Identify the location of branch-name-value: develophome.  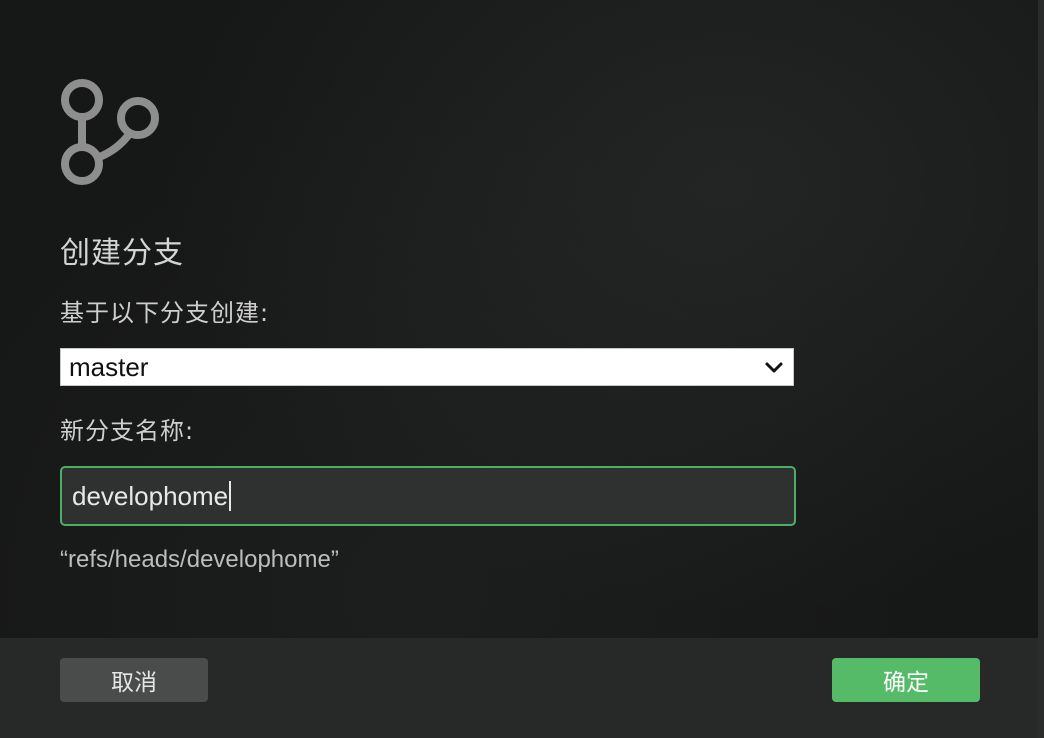
(150, 495).